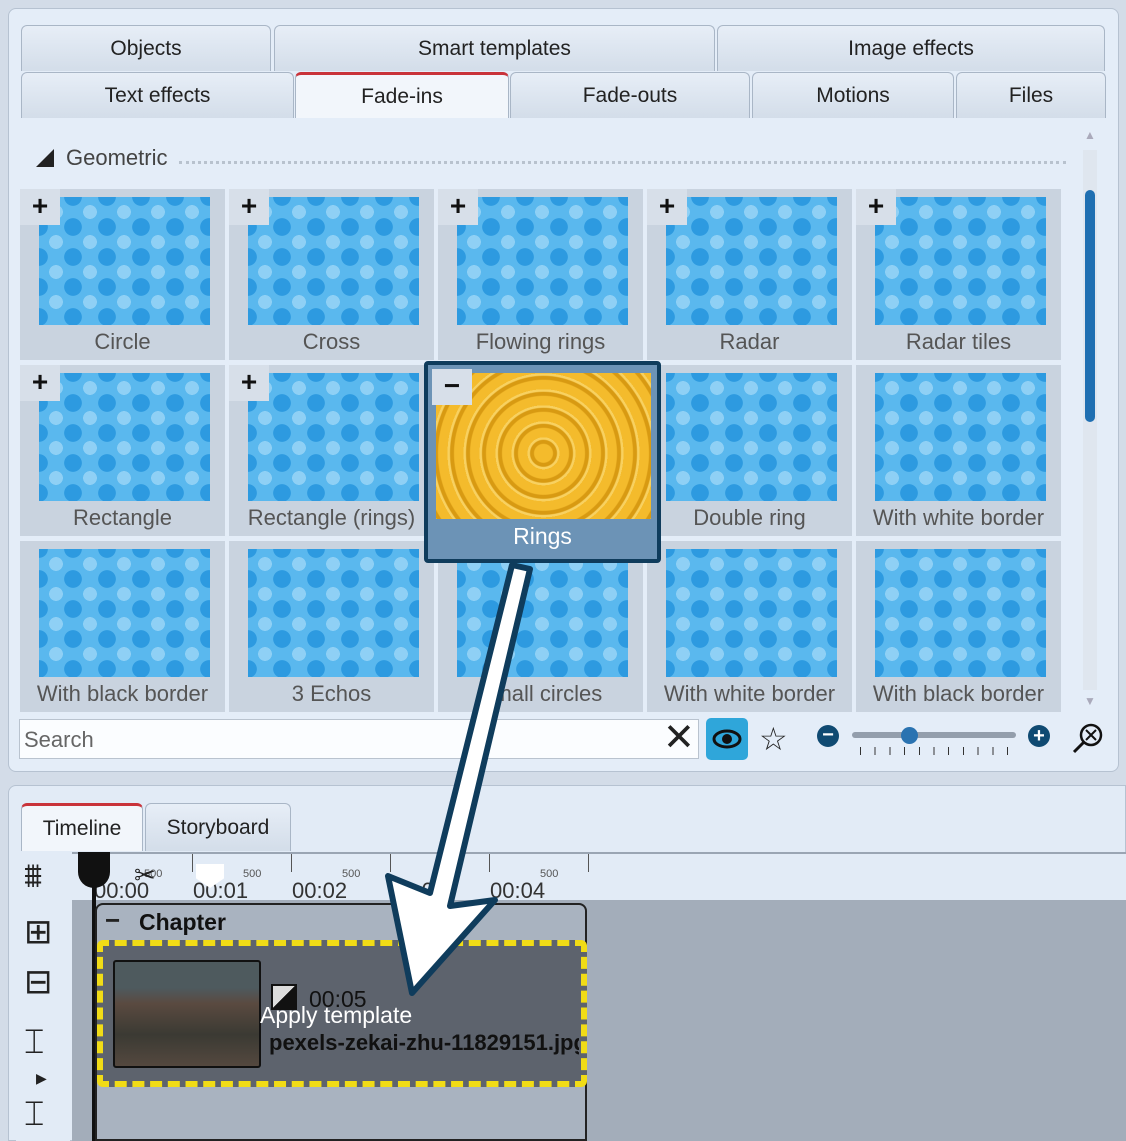 The width and height of the screenshot is (1126, 1141). Describe the element at coordinates (38, 932) in the screenshot. I see `add-chapter-icon: ⊞` at that location.